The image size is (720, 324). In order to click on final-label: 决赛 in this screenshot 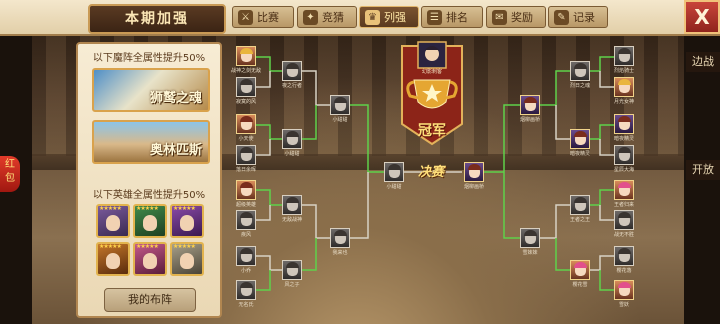, I will do `click(431, 172)`.